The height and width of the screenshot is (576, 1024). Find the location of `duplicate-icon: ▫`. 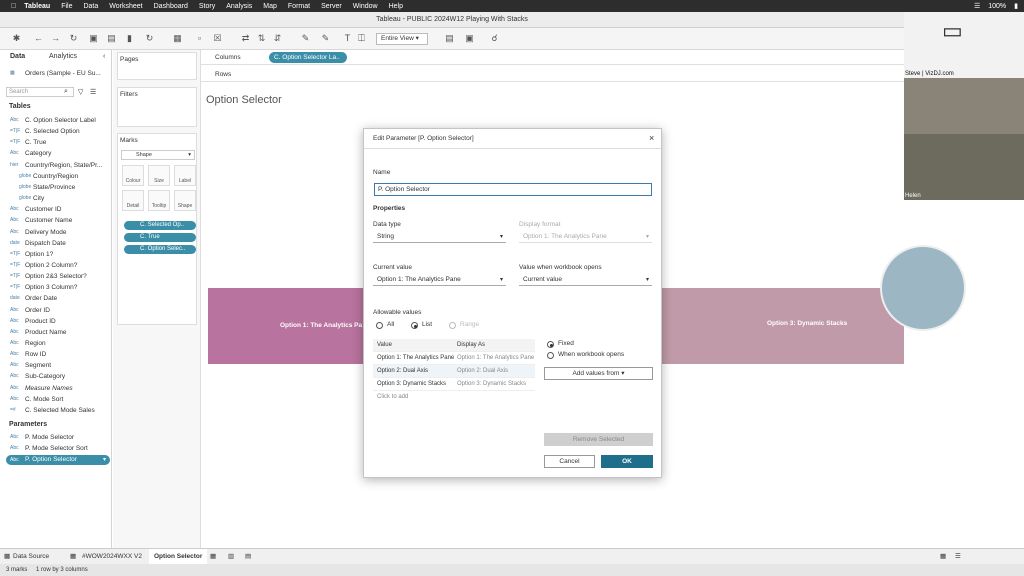

duplicate-icon: ▫ is located at coordinates (199, 38).